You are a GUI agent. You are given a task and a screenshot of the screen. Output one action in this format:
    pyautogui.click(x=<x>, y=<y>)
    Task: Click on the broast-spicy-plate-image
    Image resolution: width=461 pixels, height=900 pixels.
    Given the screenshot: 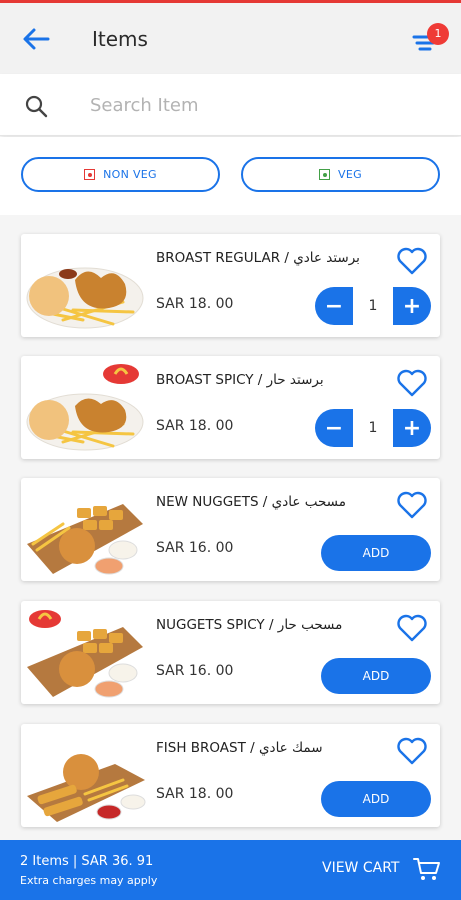 What is the action you would take?
    pyautogui.click(x=85, y=407)
    